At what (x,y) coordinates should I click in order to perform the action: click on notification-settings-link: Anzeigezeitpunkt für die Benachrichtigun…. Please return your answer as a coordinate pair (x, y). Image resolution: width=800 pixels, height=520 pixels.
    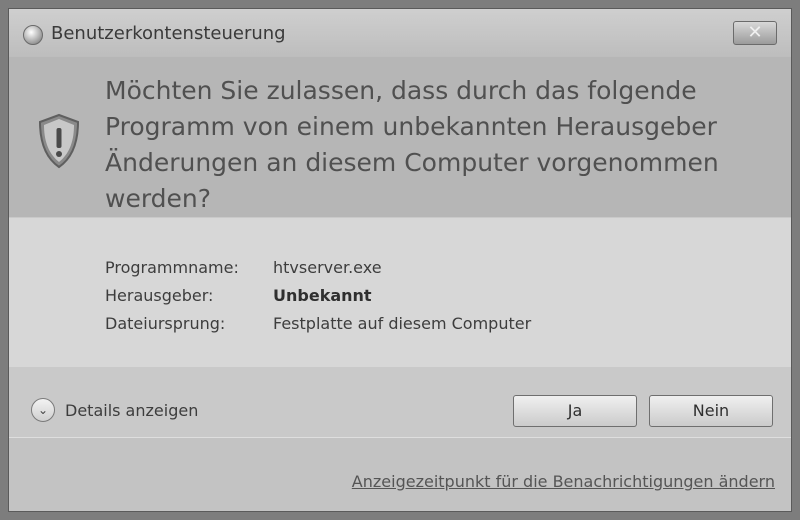
    Looking at the image, I should click on (563, 481).